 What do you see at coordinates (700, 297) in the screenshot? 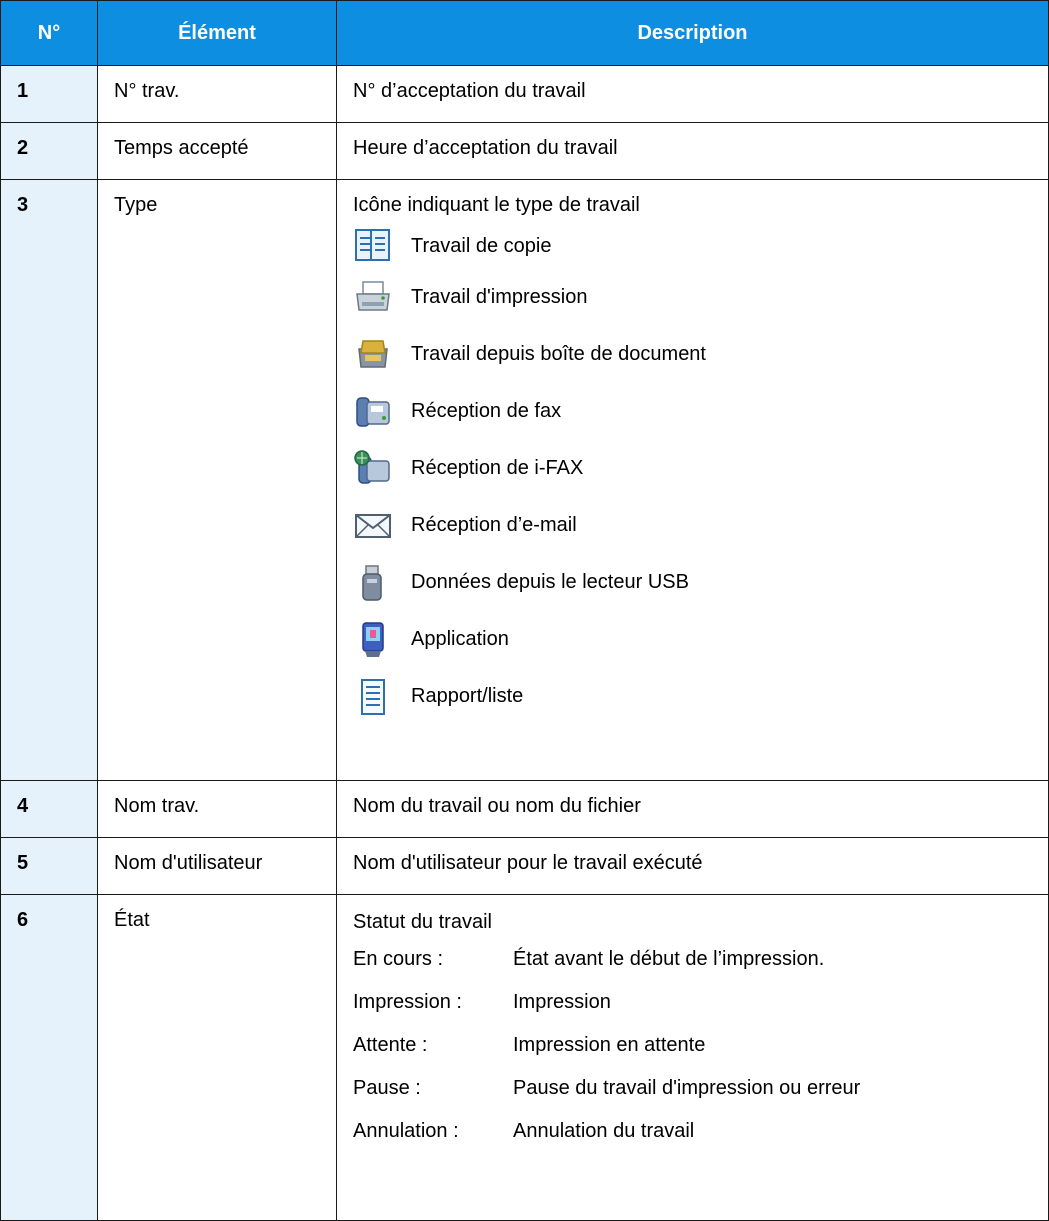
I see `type-item-print: Travail d'impression` at bounding box center [700, 297].